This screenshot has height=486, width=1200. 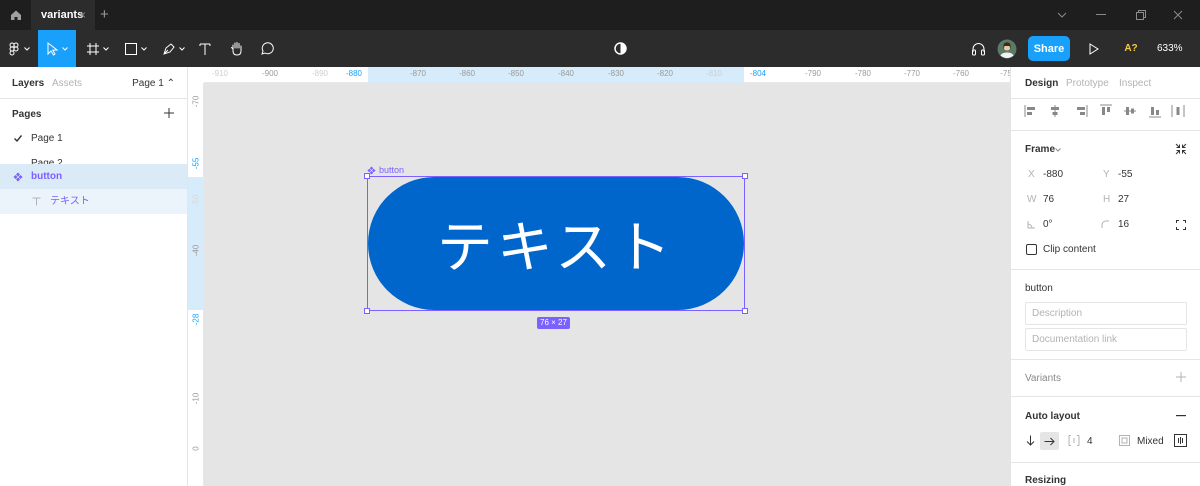 What do you see at coordinates (1107, 199) in the screenshot?
I see `h-label: H` at bounding box center [1107, 199].